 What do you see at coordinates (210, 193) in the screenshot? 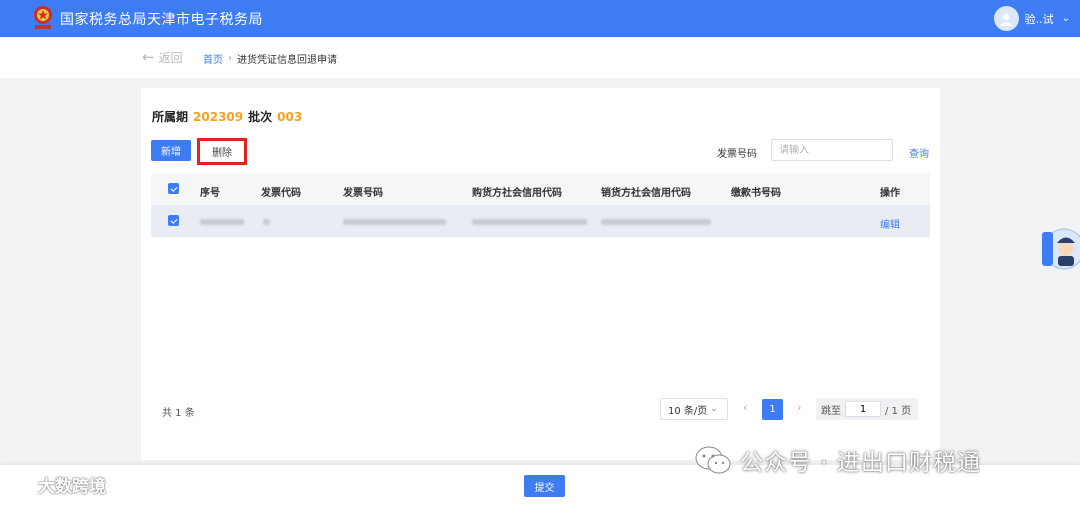
I see `column-header: 序号` at bounding box center [210, 193].